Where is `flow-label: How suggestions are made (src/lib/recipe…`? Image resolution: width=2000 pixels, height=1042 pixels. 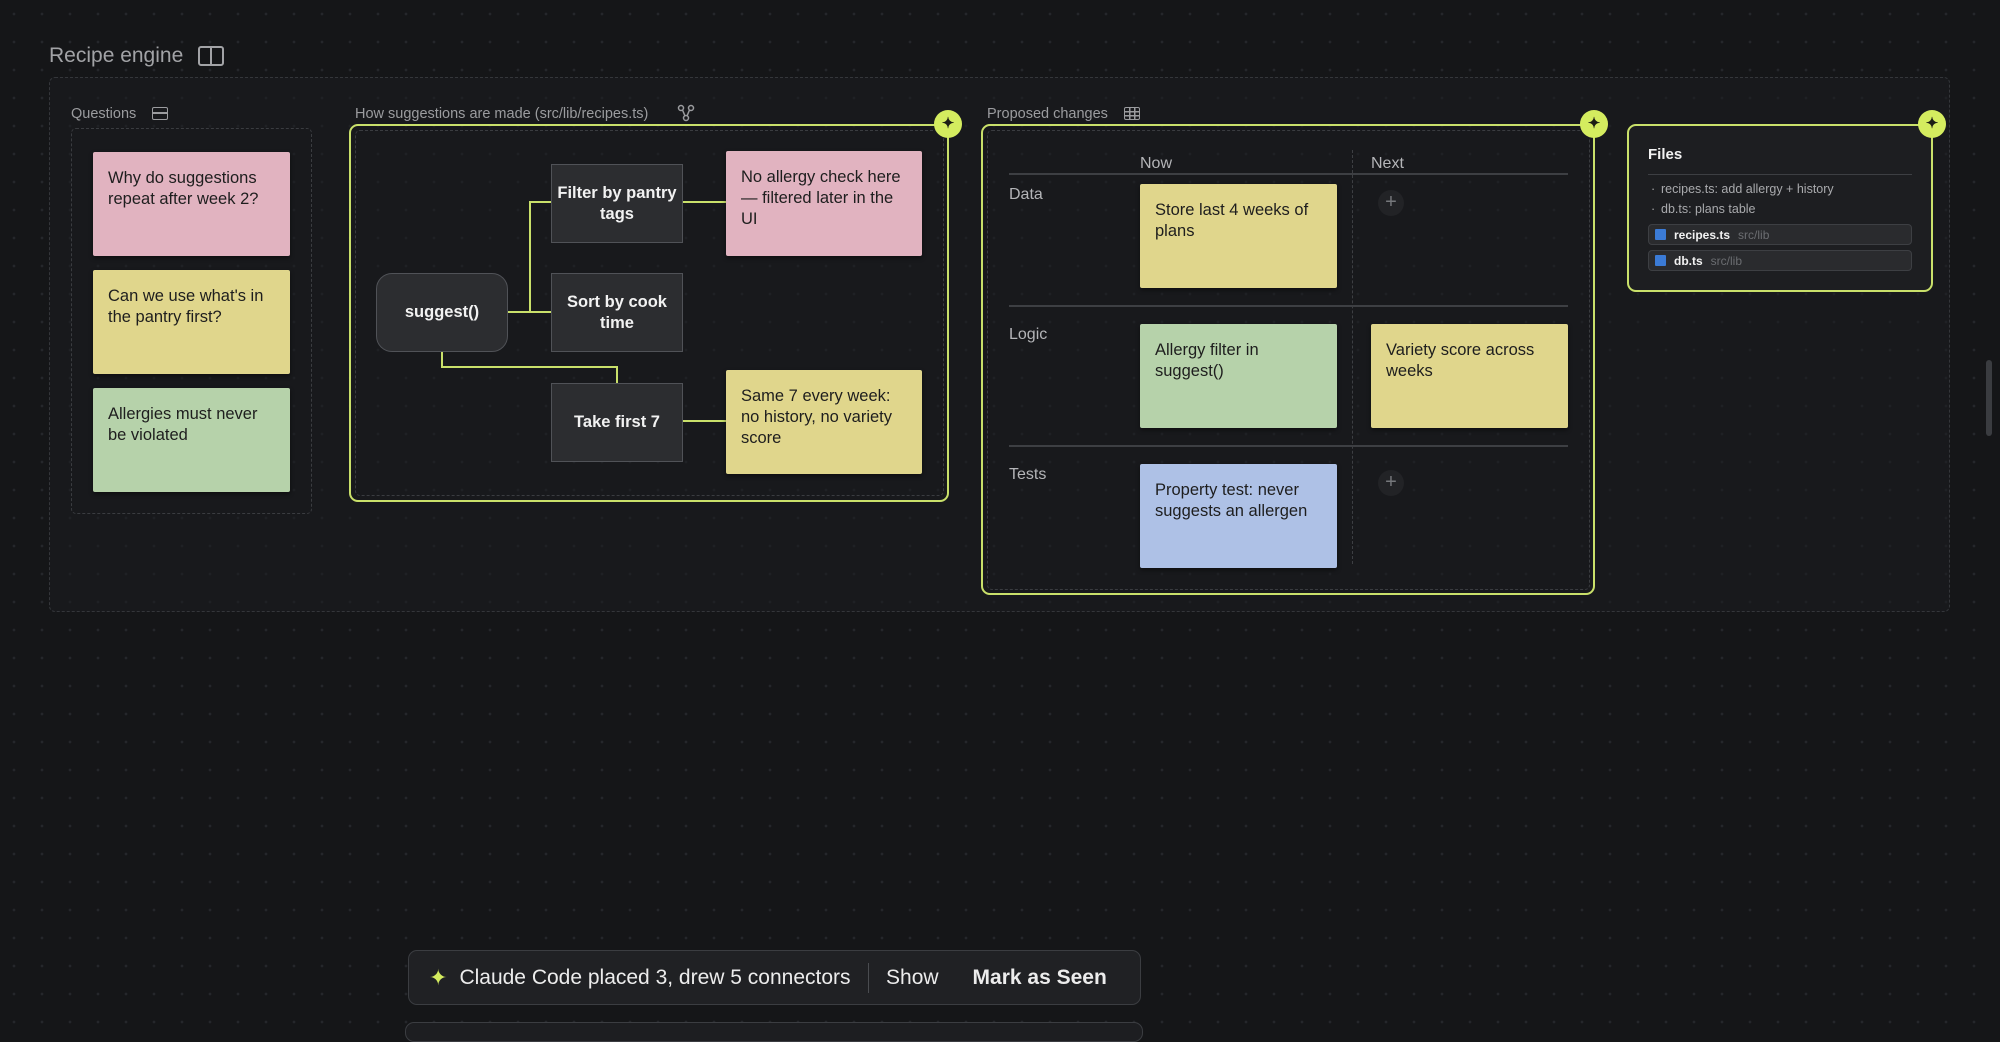
flow-label: How suggestions are made (src/lib/recipe… is located at coordinates (502, 114).